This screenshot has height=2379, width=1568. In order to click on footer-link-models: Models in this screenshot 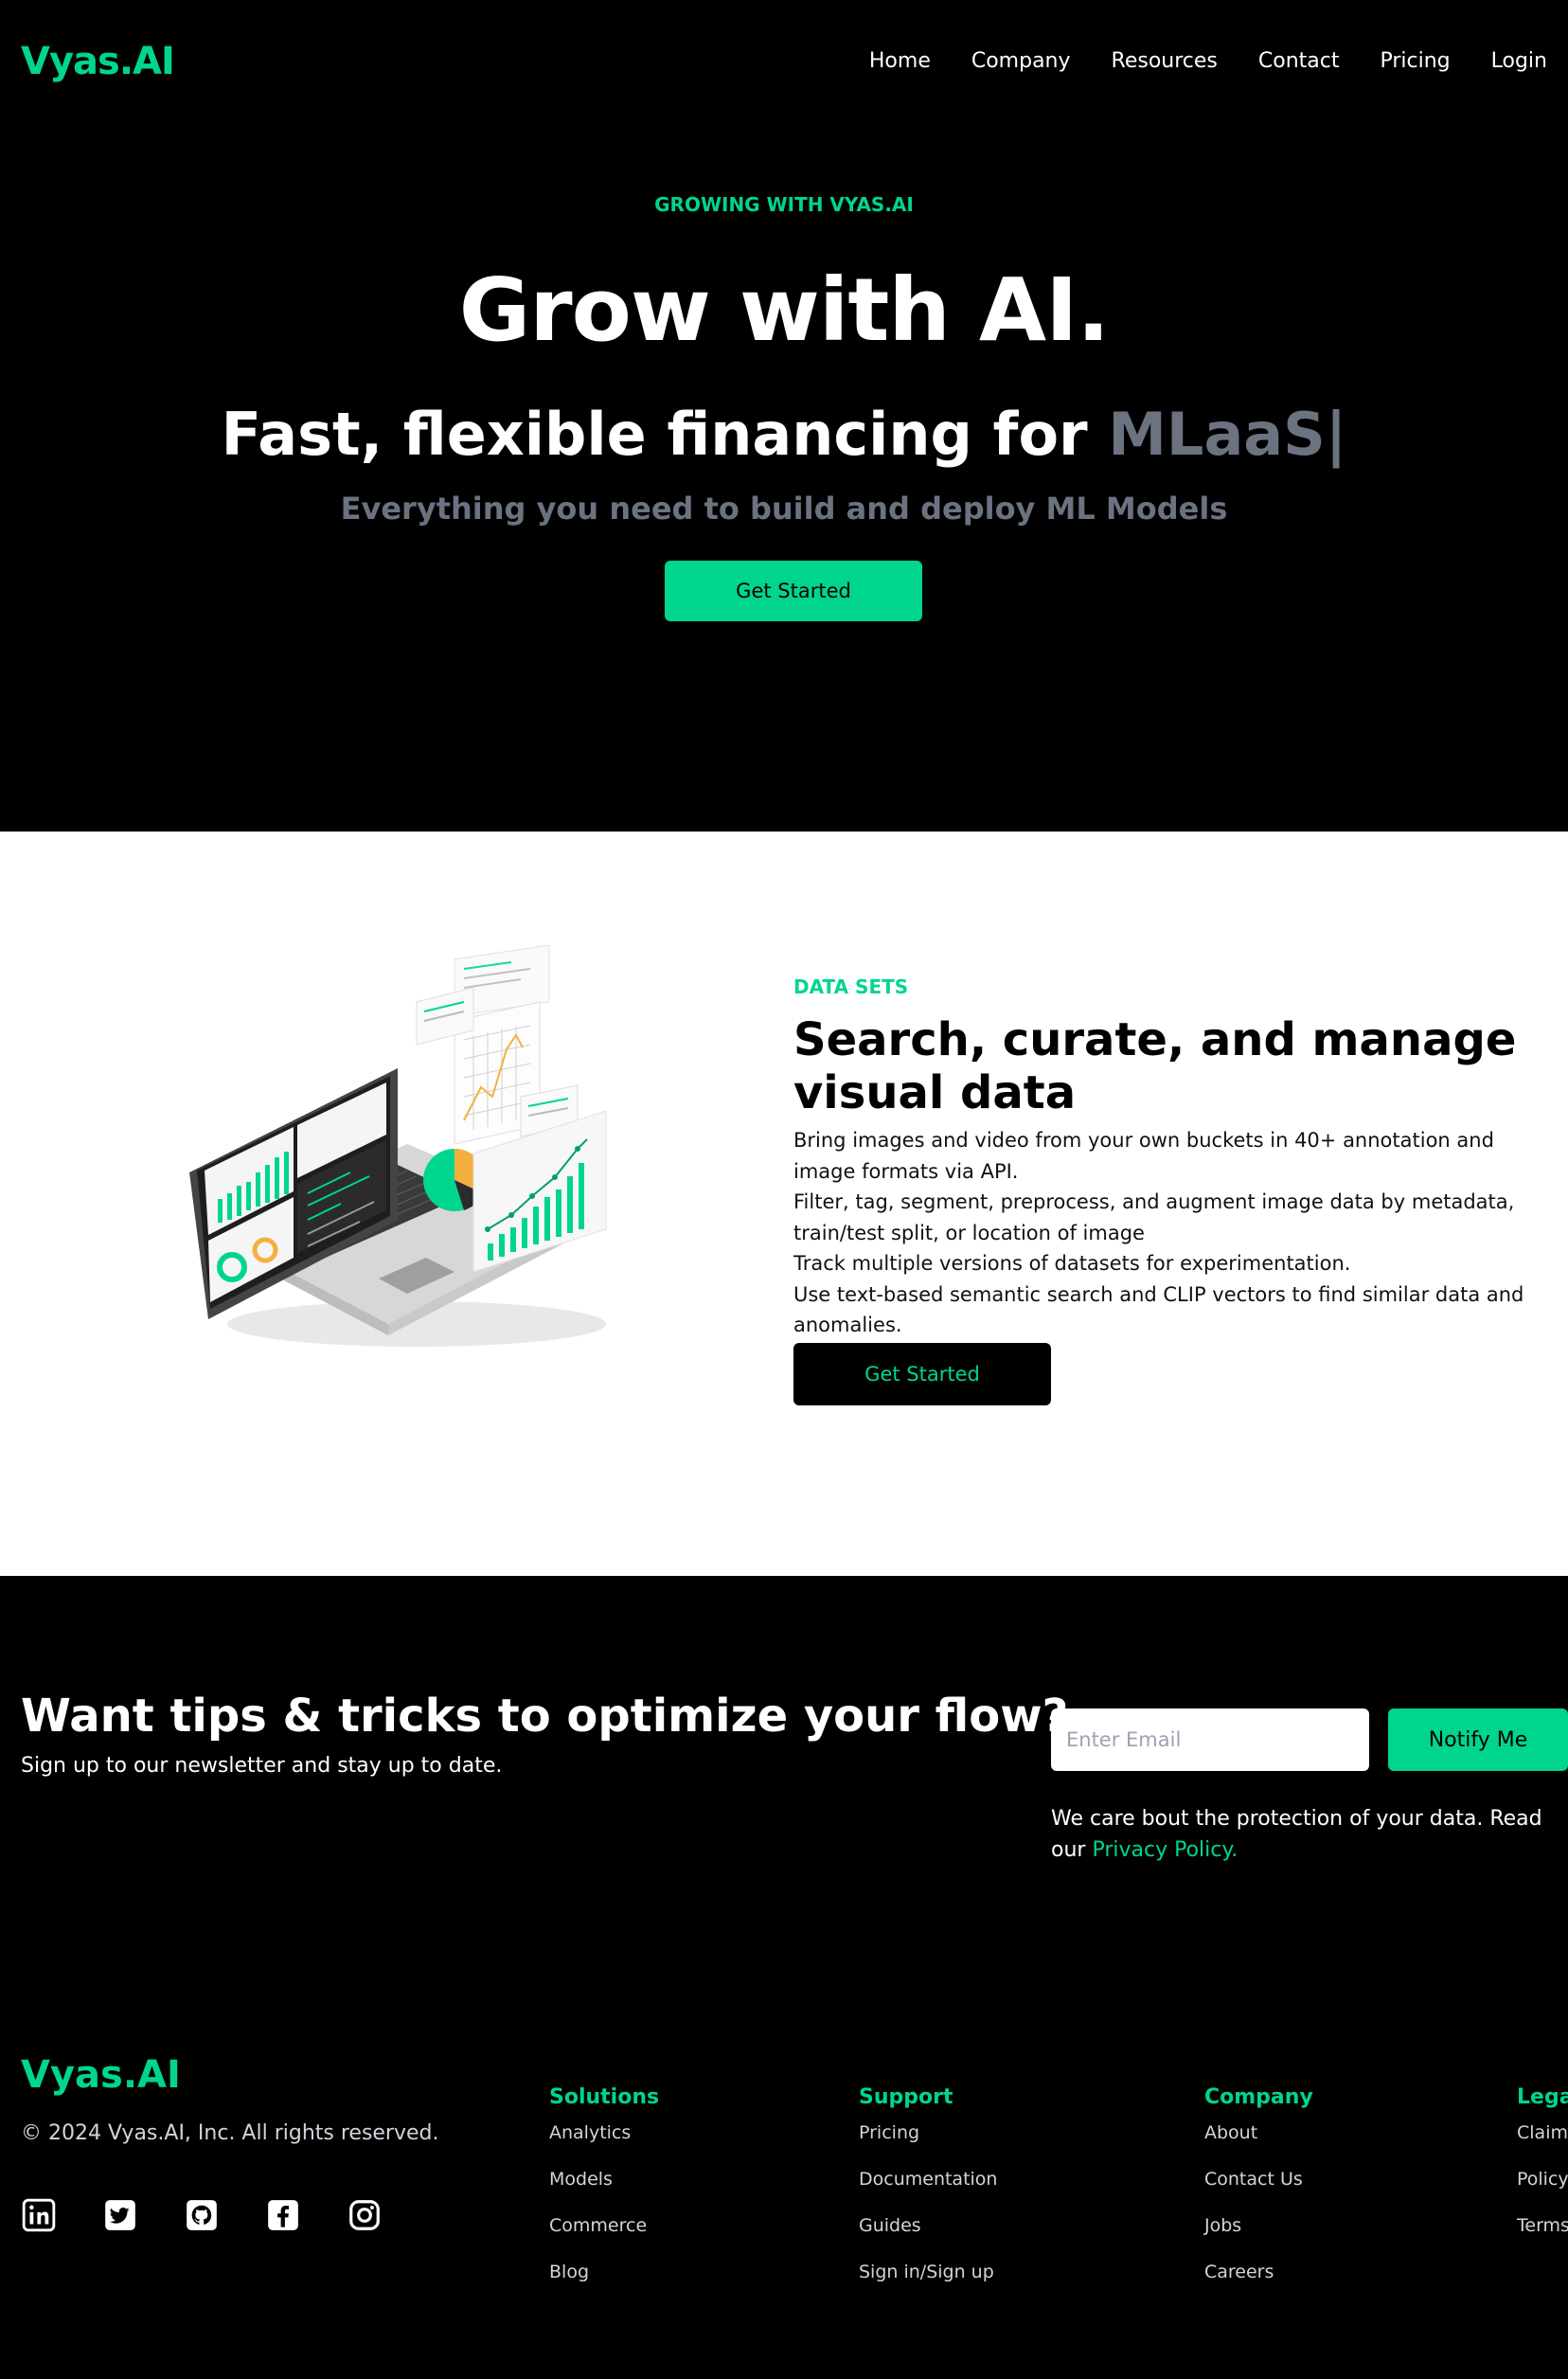, I will do `click(604, 2192)`.